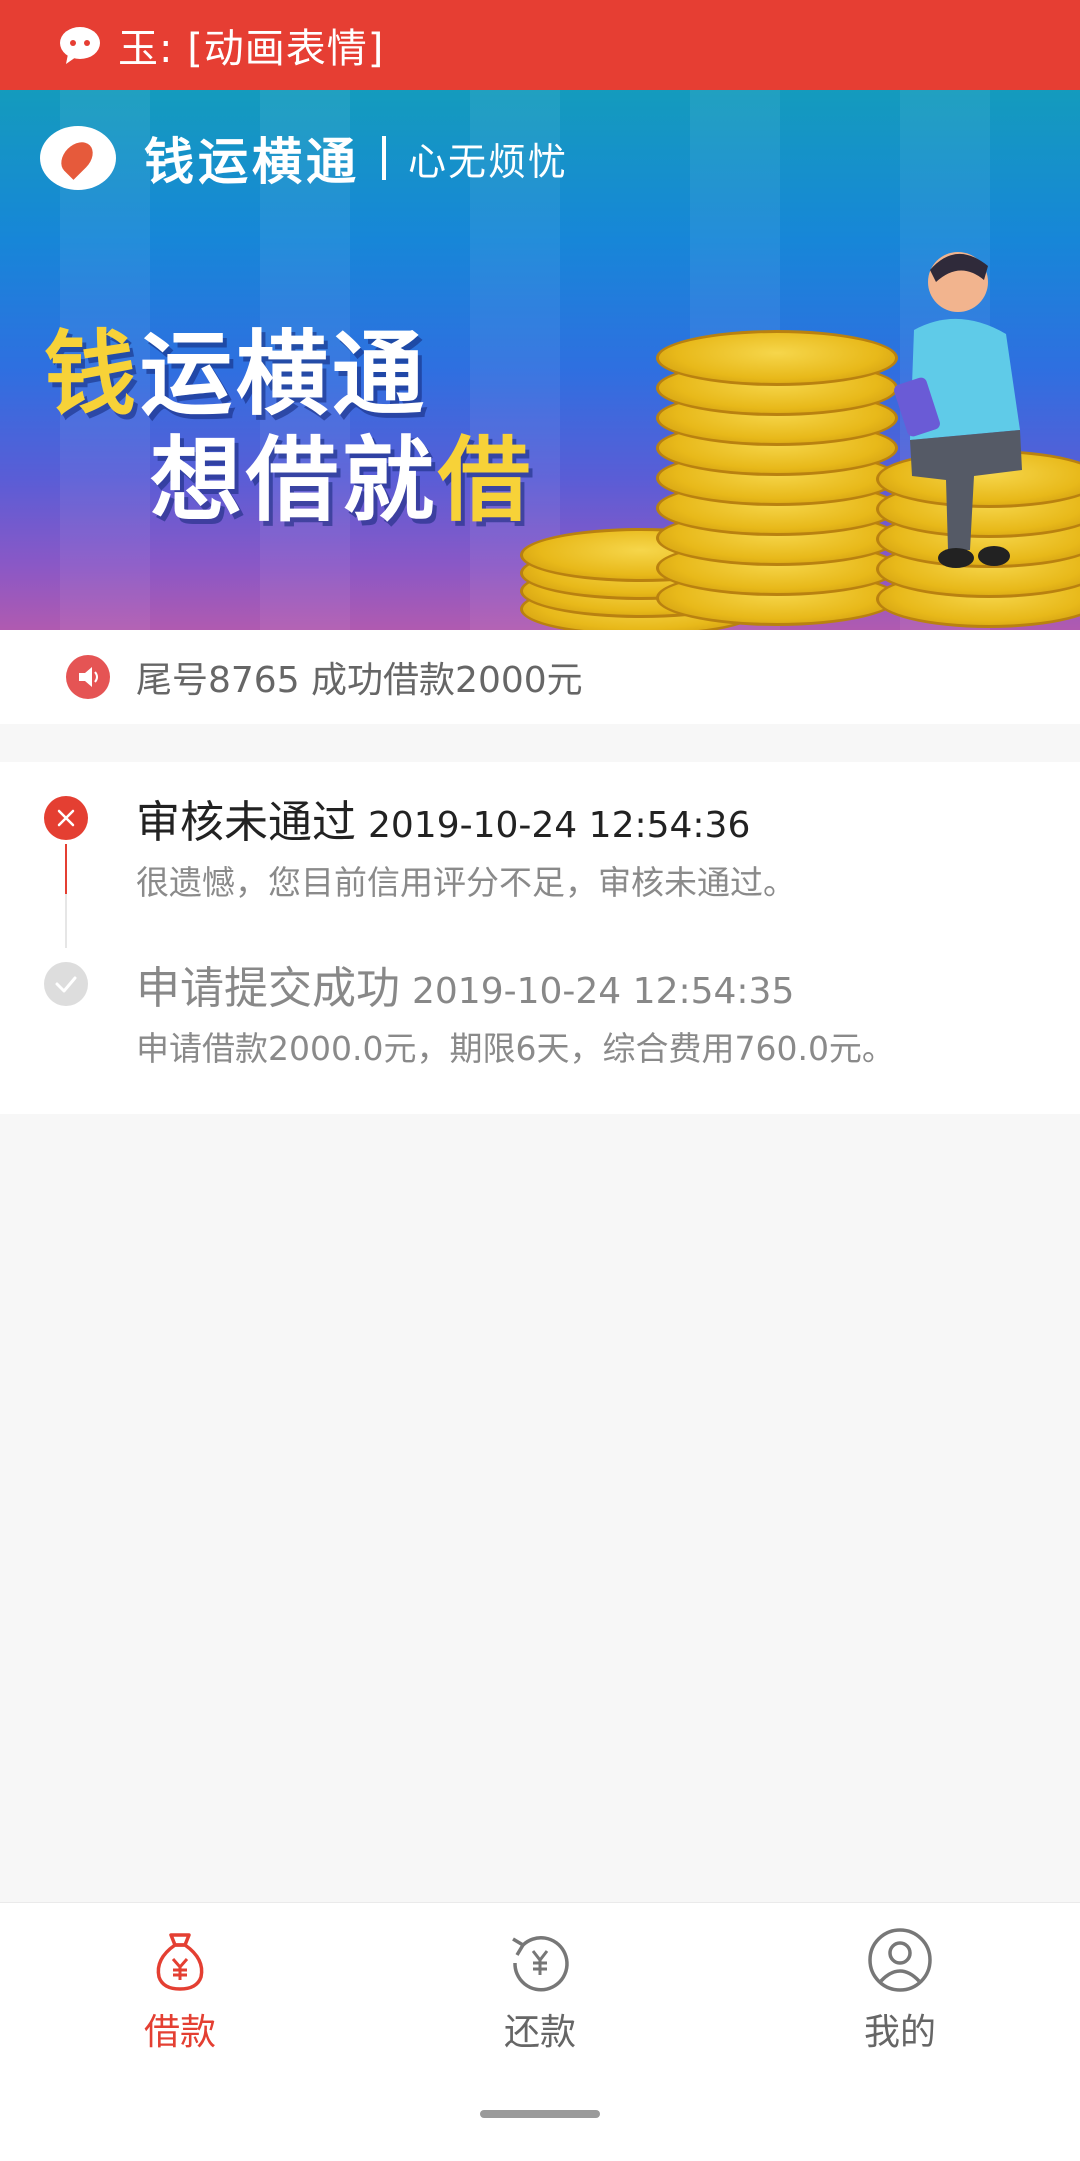 The image size is (1080, 2161). I want to click on banner-headline-line2: 想借就借, so click(342, 472).